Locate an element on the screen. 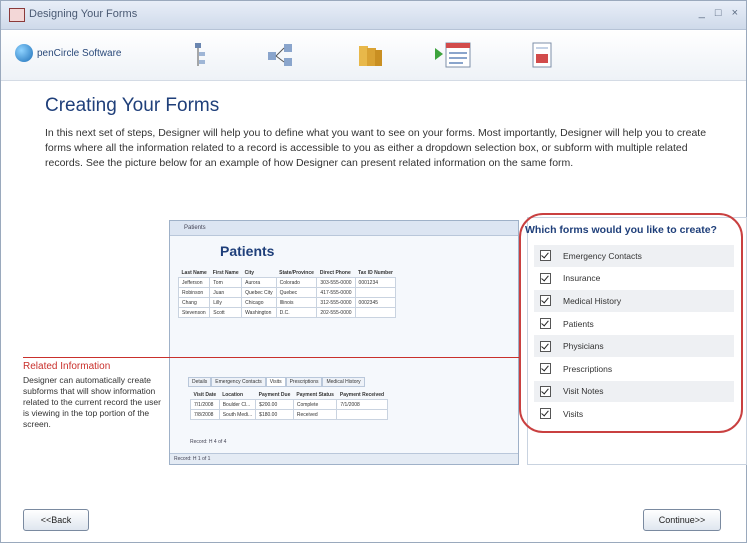  form-option-insurance: Insurance is located at coordinates (634, 279).